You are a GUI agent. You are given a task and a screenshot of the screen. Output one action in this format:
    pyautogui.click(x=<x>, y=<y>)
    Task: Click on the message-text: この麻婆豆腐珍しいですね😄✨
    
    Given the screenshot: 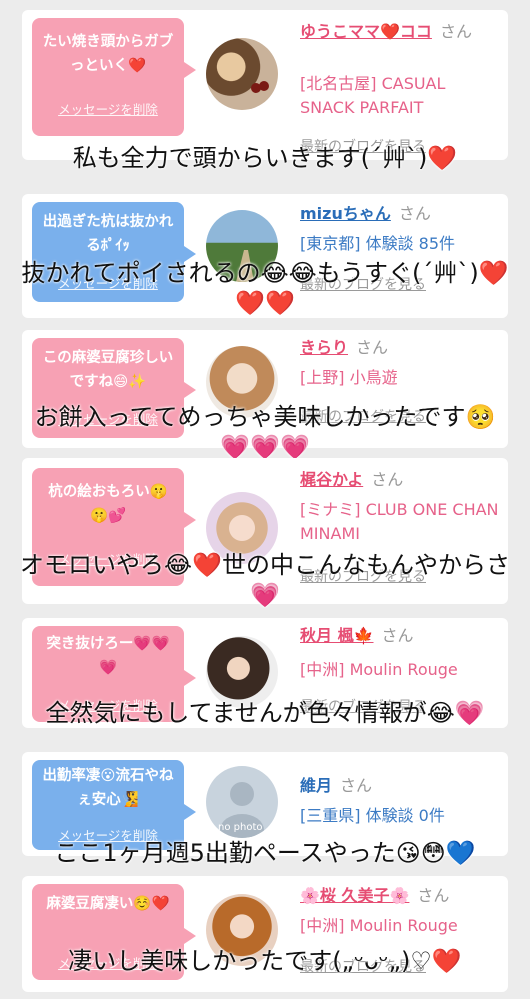 What is the action you would take?
    pyautogui.click(x=108, y=370)
    